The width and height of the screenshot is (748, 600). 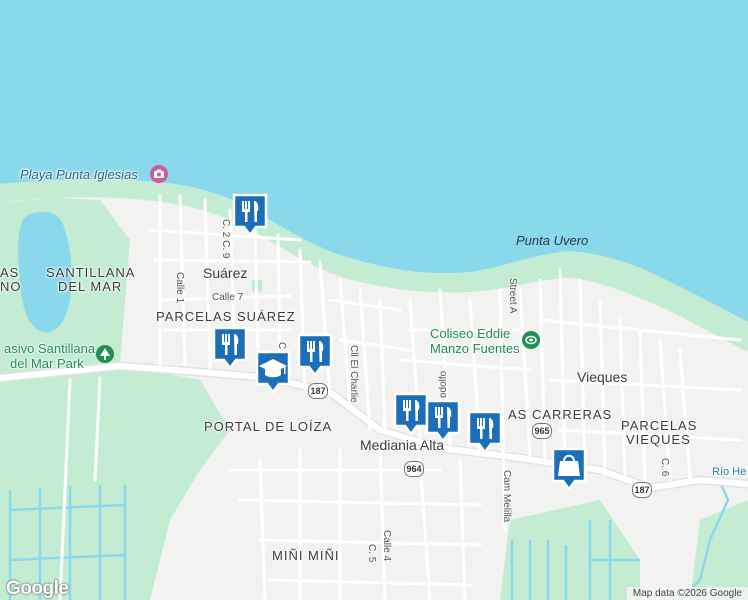 I want to click on road-label-edge-c: C, so click(x=281, y=346).